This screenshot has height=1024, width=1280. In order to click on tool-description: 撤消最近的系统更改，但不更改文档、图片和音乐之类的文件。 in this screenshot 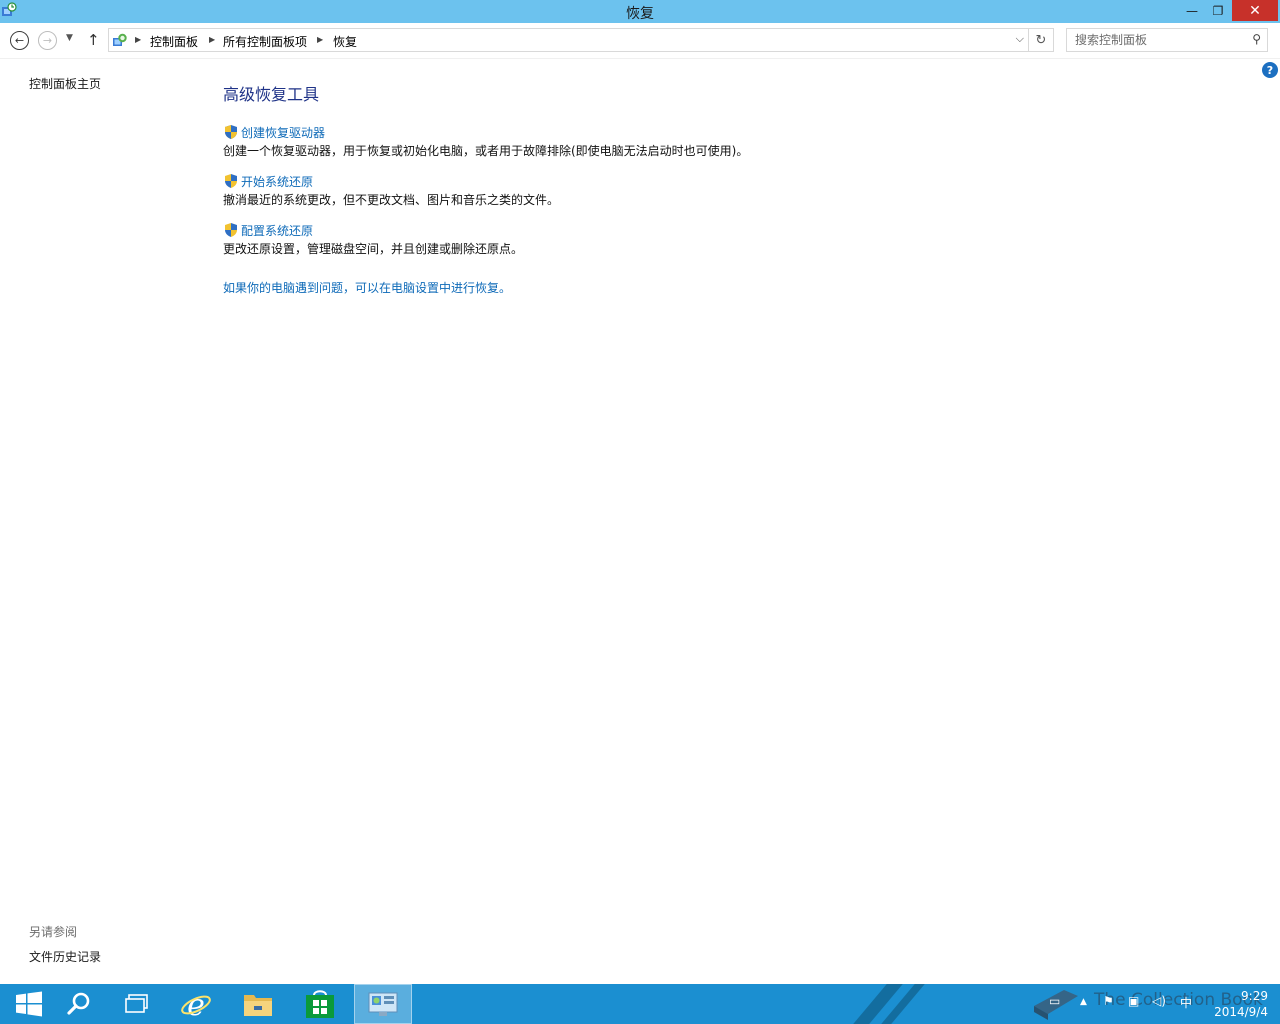, I will do `click(391, 200)`.